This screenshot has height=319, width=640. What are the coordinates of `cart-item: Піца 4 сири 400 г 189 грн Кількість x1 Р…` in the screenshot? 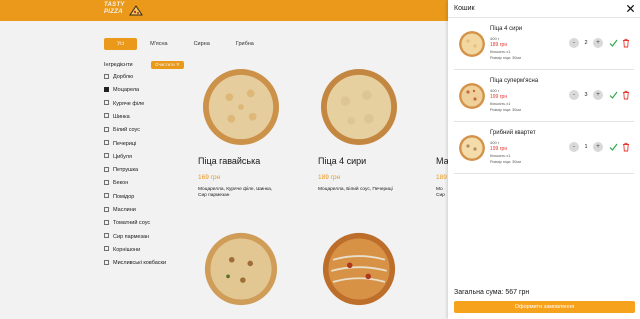 It's located at (544, 44).